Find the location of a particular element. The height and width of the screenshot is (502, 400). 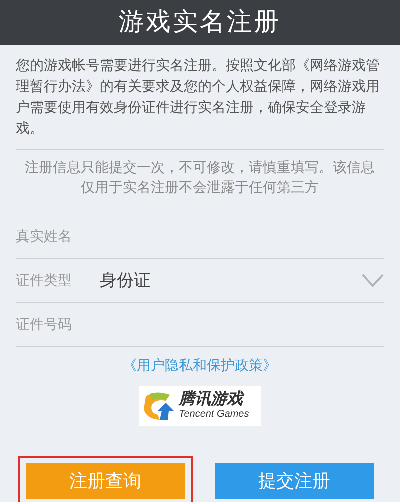

privacy-policy-link: 《用户隐私和保护政策》 is located at coordinates (200, 365).